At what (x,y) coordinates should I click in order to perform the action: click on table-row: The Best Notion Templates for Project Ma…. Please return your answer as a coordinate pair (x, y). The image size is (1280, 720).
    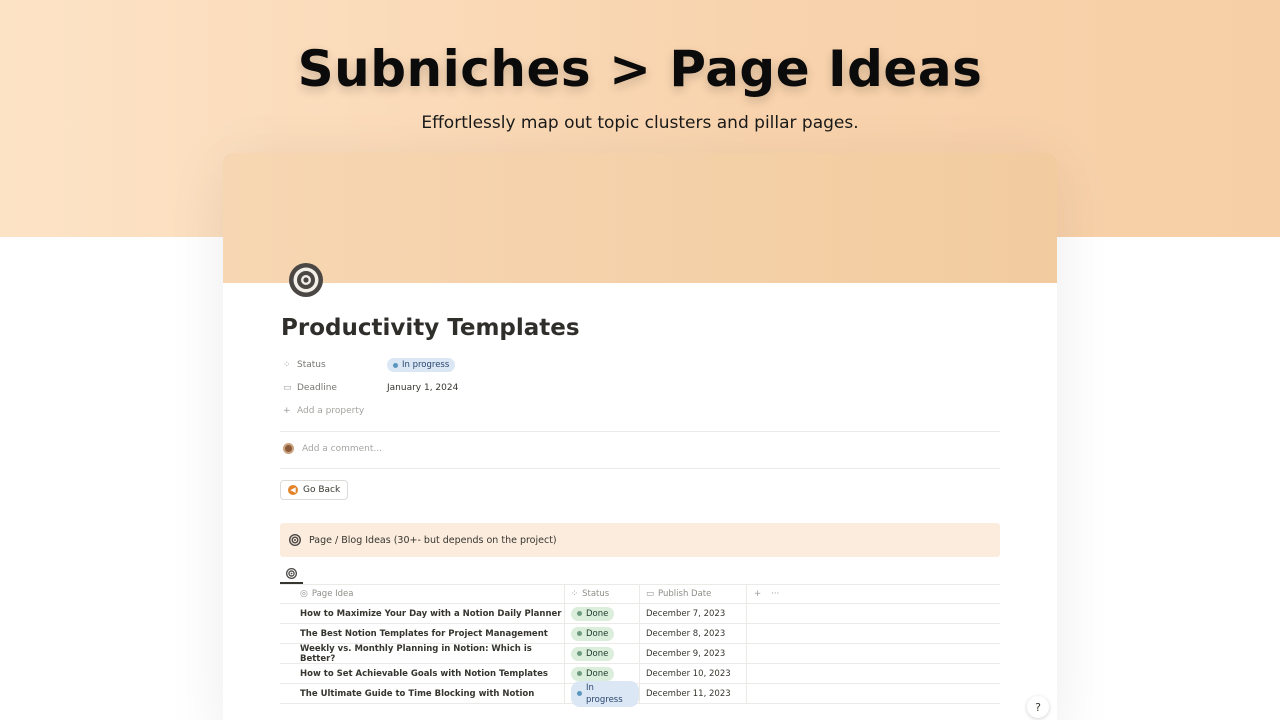
    Looking at the image, I should click on (640, 634).